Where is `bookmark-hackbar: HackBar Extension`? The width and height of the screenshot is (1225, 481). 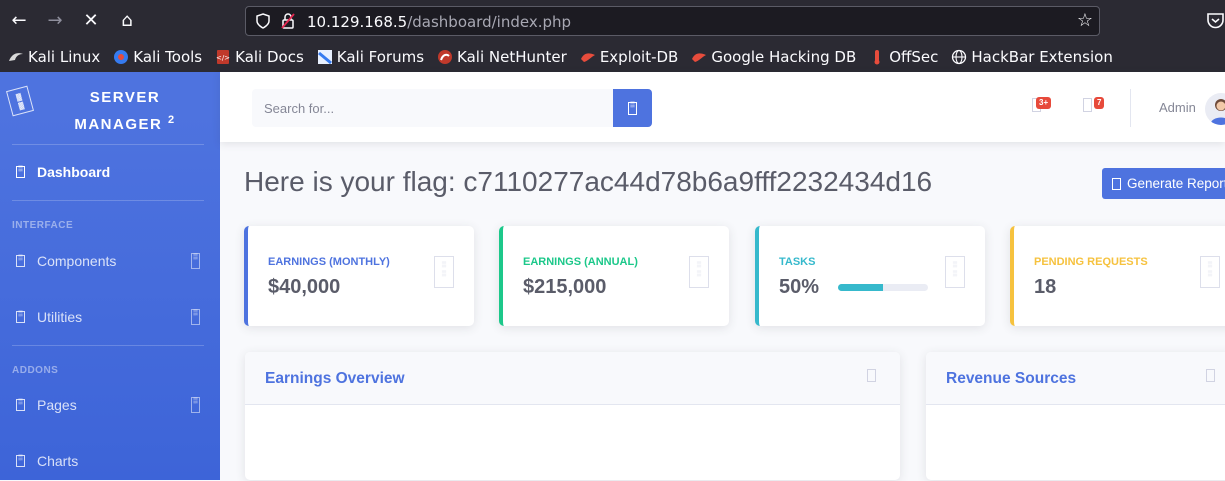 bookmark-hackbar: HackBar Extension is located at coordinates (1031, 57).